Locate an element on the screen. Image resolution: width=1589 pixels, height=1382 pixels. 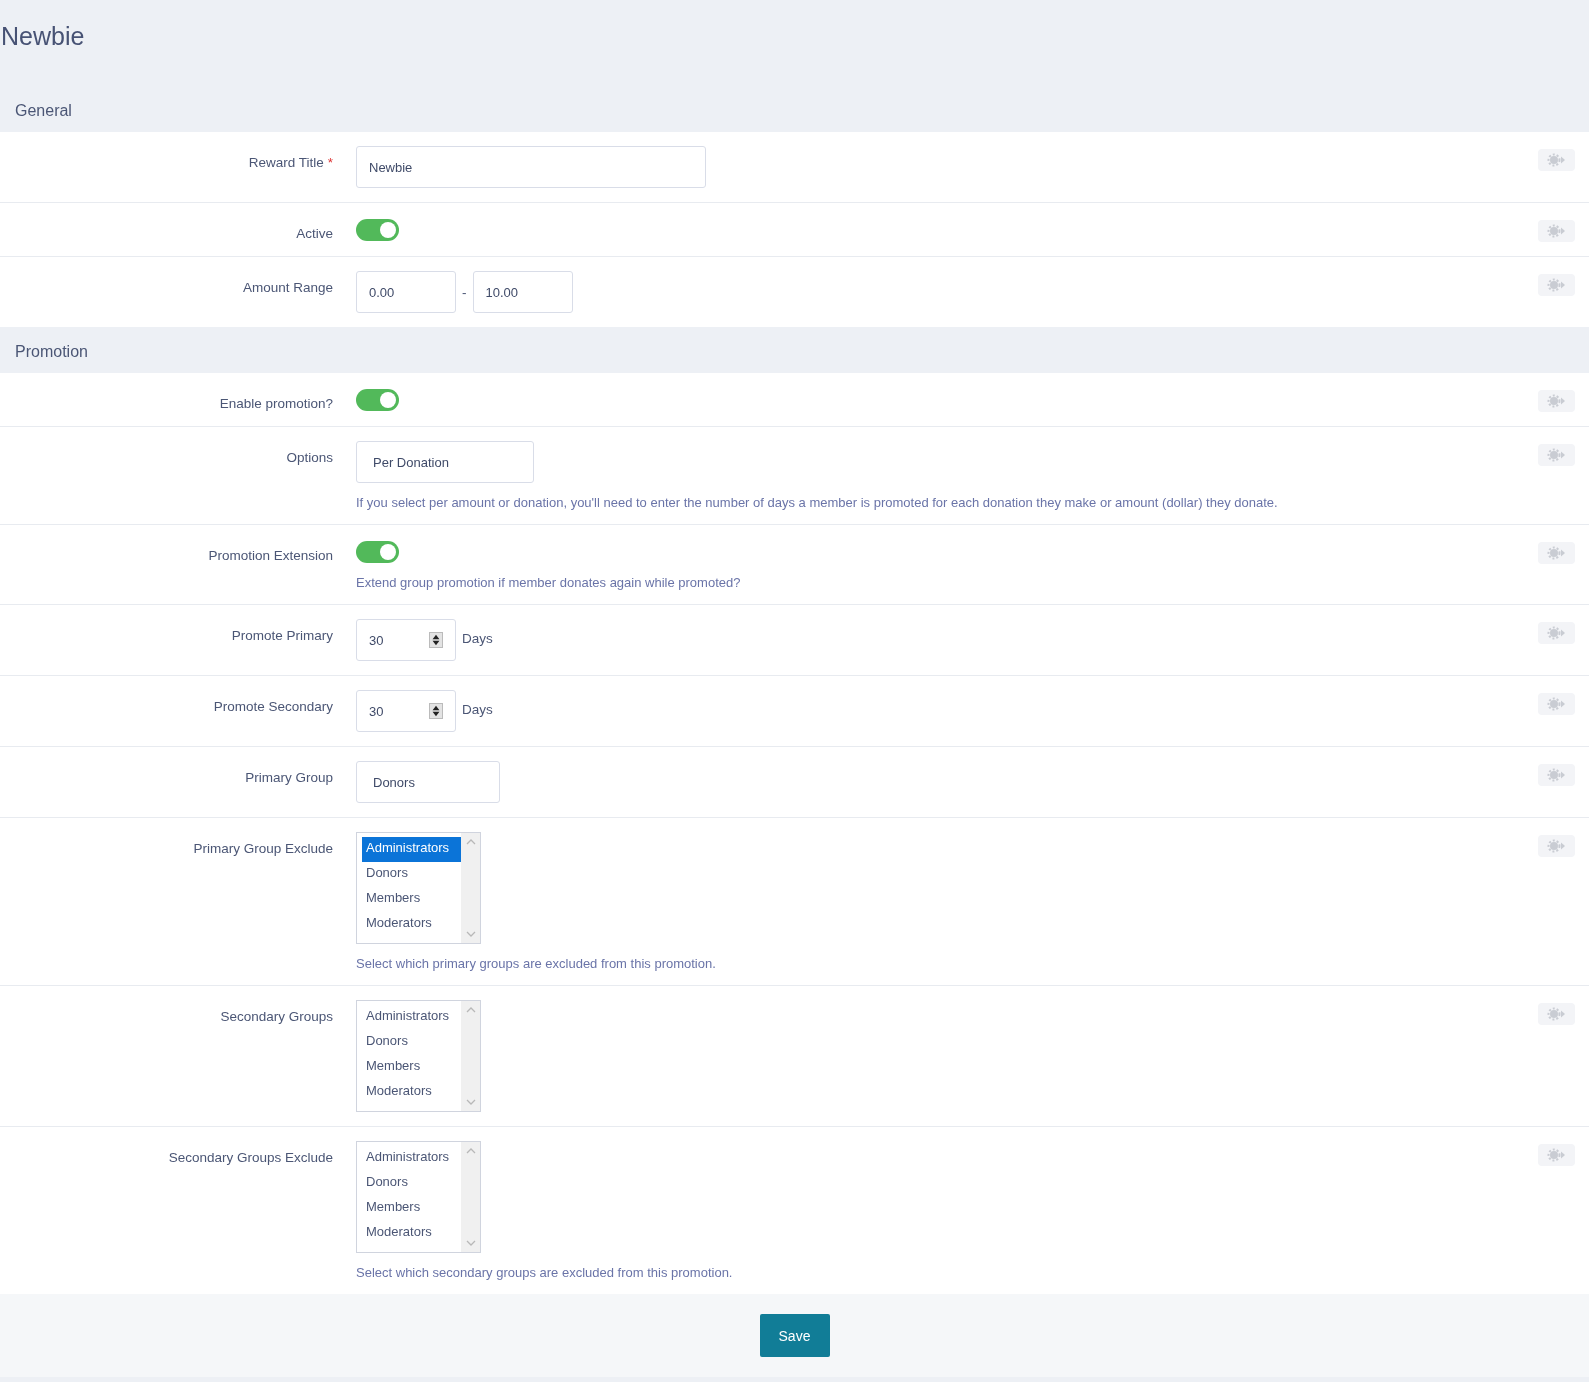
save-button: Save is located at coordinates (794, 1335).